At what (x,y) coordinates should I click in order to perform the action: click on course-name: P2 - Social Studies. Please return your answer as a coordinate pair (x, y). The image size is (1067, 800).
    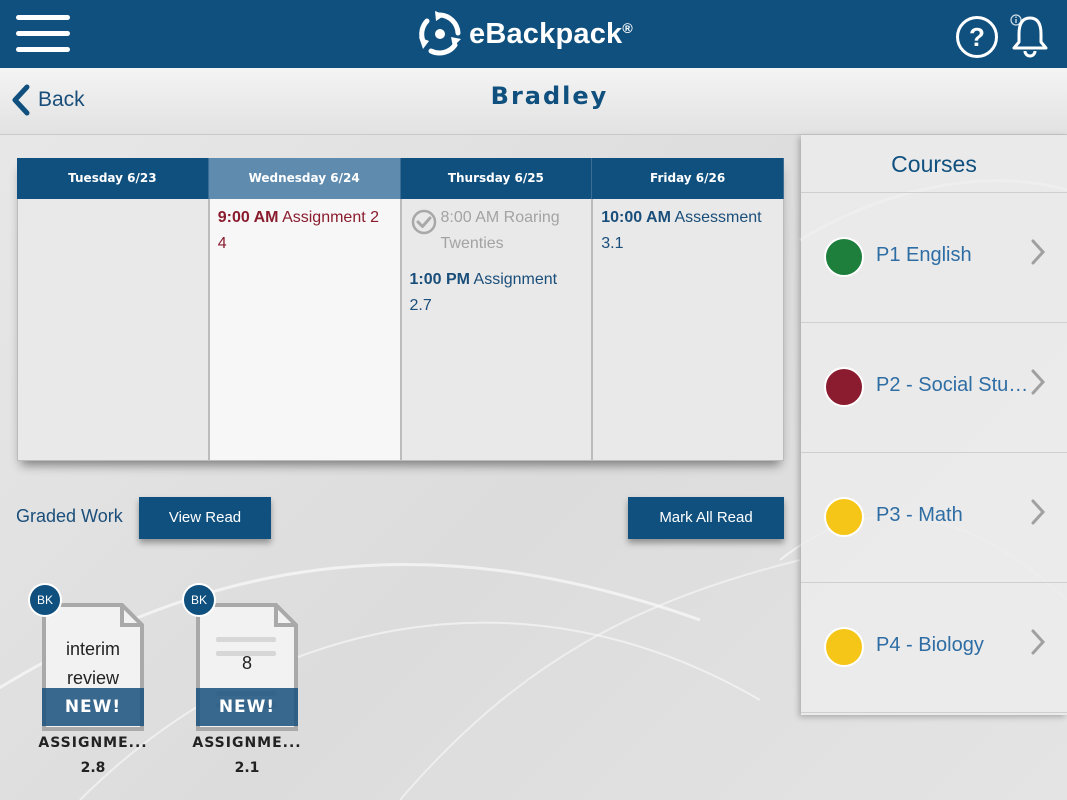
    Looking at the image, I should click on (956, 385).